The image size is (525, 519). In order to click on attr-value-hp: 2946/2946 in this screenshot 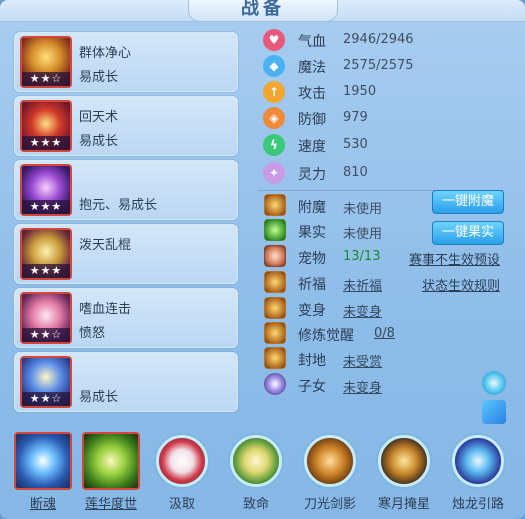, I will do `click(378, 39)`.